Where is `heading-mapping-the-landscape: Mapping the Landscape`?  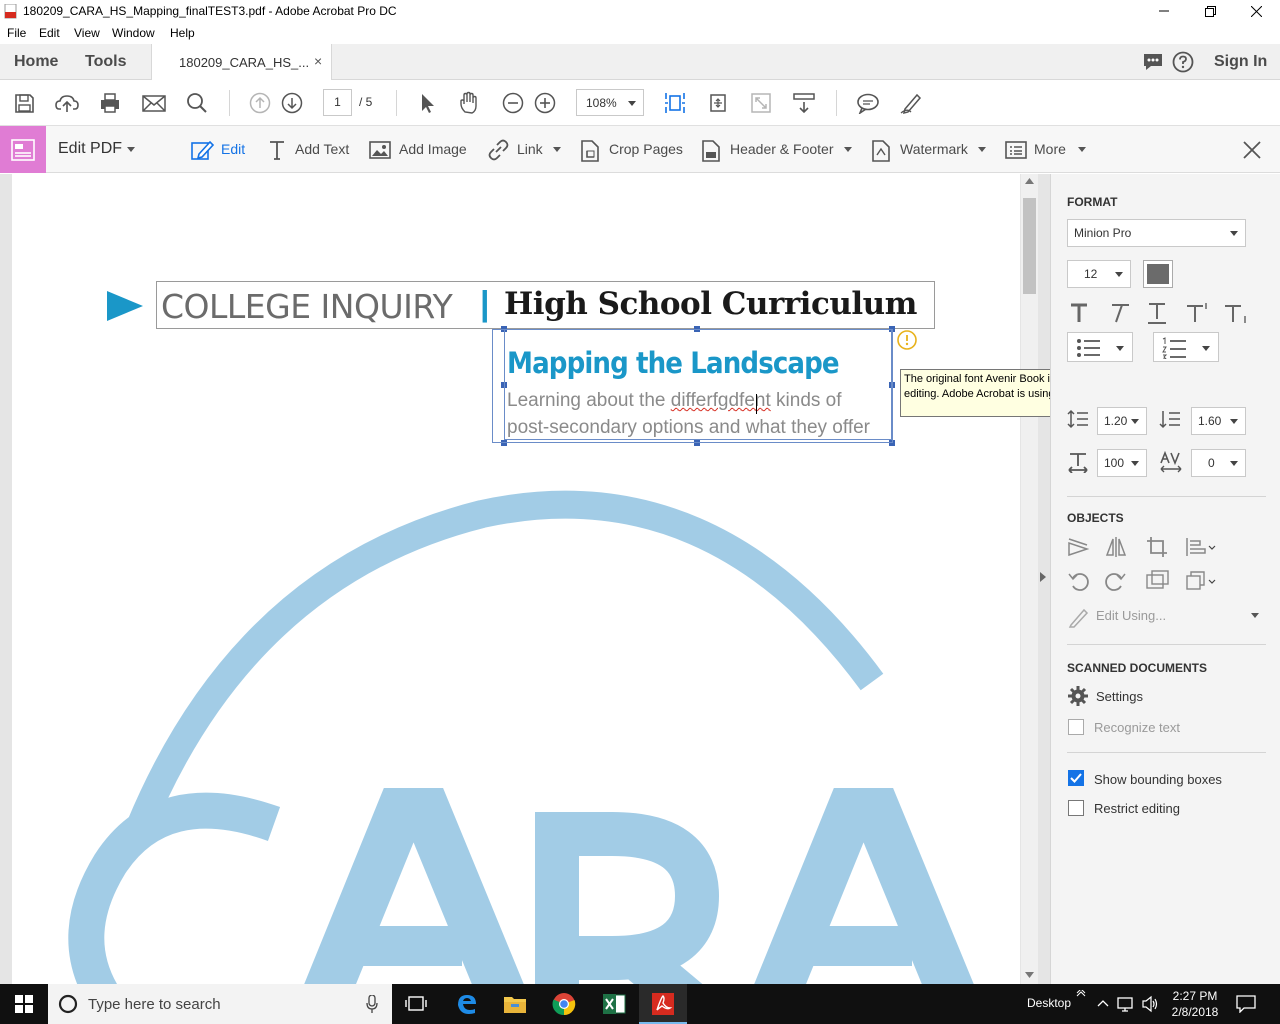
heading-mapping-the-landscape: Mapping the Landscape is located at coordinates (673, 363).